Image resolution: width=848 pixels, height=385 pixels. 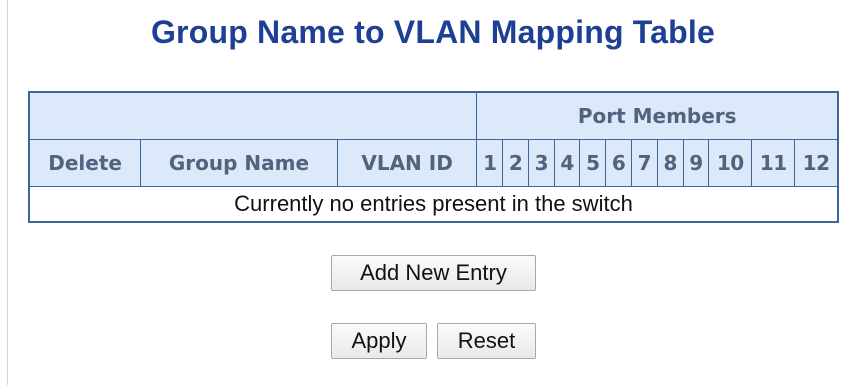 I want to click on port-12-header: 12, so click(x=816, y=163).